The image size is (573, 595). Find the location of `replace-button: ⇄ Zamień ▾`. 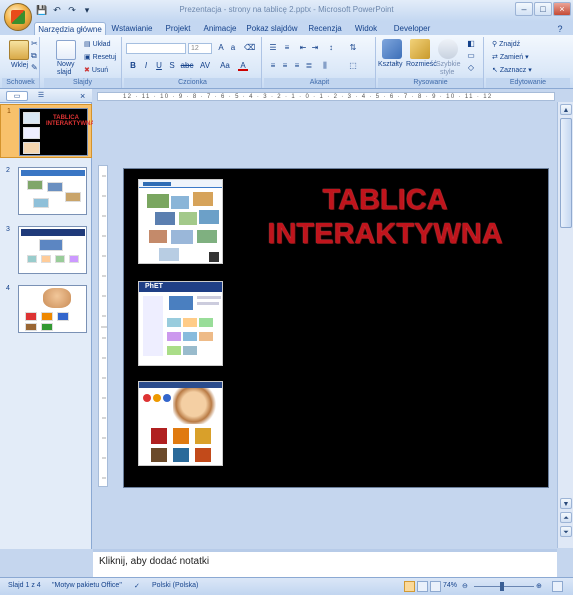

replace-button: ⇄ Zamień ▾ is located at coordinates (510, 57).